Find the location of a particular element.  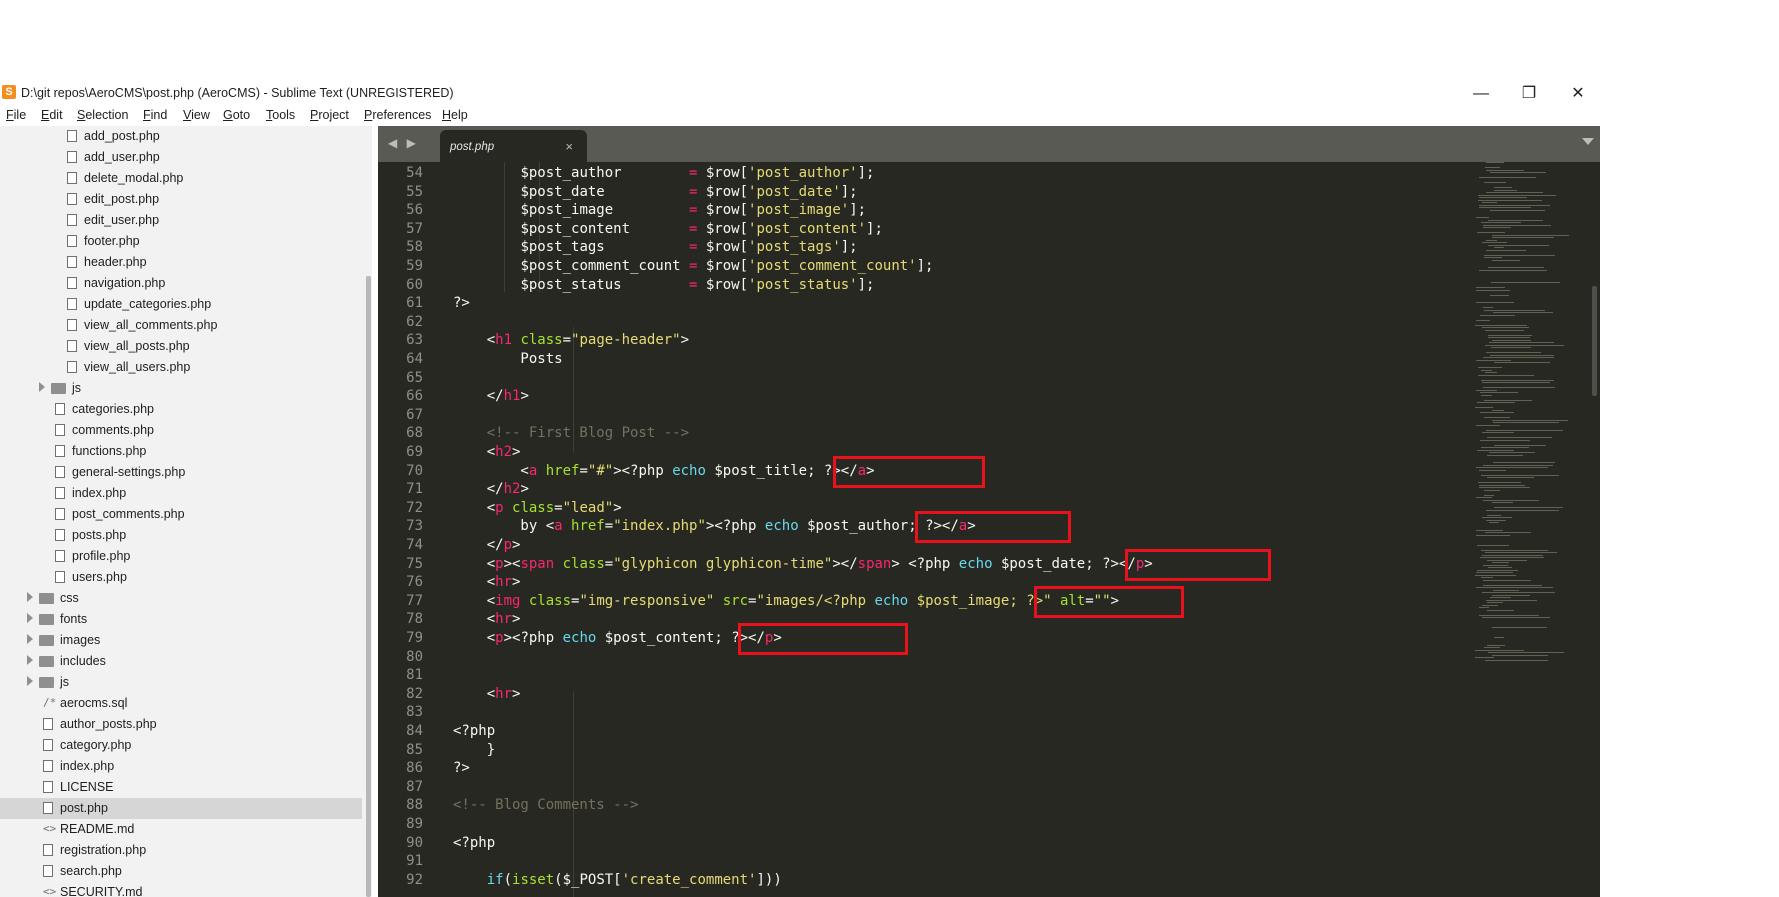

menu-selection: Selection is located at coordinates (102, 115).